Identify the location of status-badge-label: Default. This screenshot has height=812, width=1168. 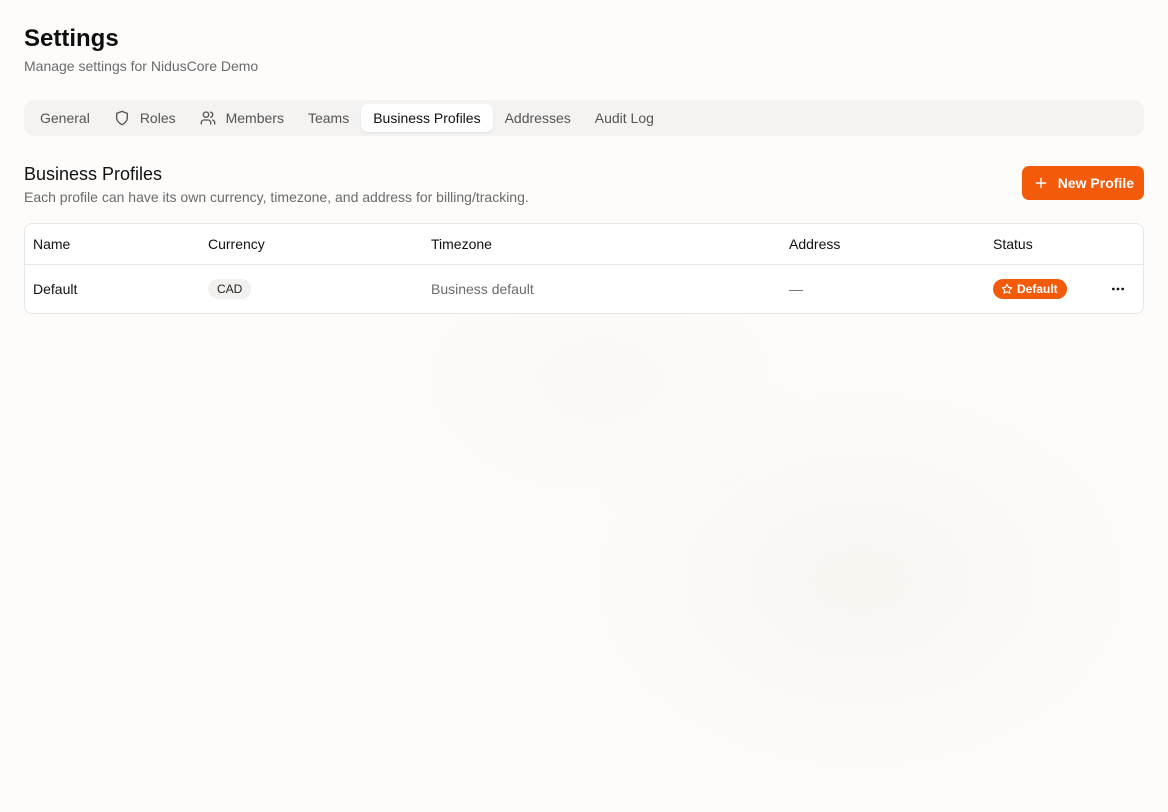
(1037, 289).